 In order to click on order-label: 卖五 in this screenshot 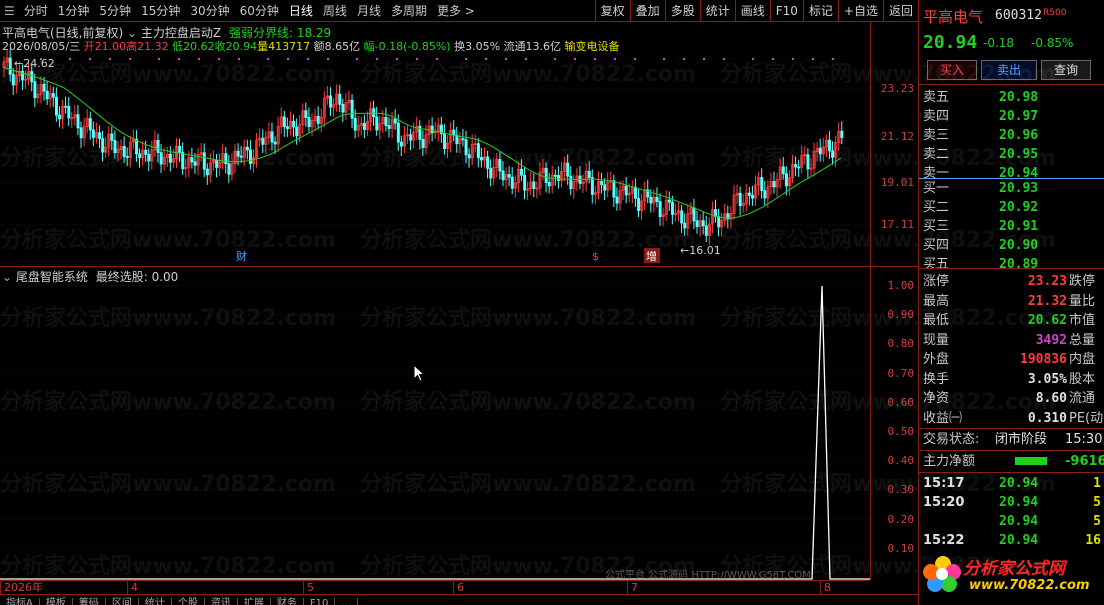, I will do `click(936, 97)`.